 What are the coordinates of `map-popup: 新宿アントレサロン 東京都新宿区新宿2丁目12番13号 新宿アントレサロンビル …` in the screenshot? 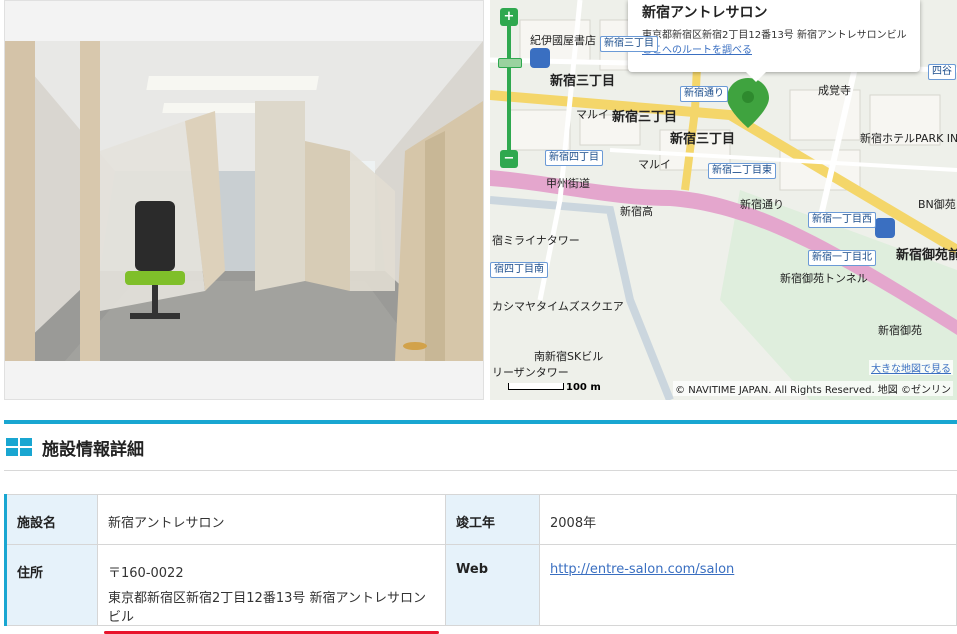 It's located at (774, 41).